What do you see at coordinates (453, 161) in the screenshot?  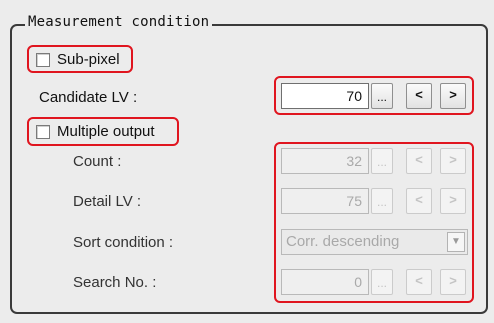 I see `count-increment-button: >` at bounding box center [453, 161].